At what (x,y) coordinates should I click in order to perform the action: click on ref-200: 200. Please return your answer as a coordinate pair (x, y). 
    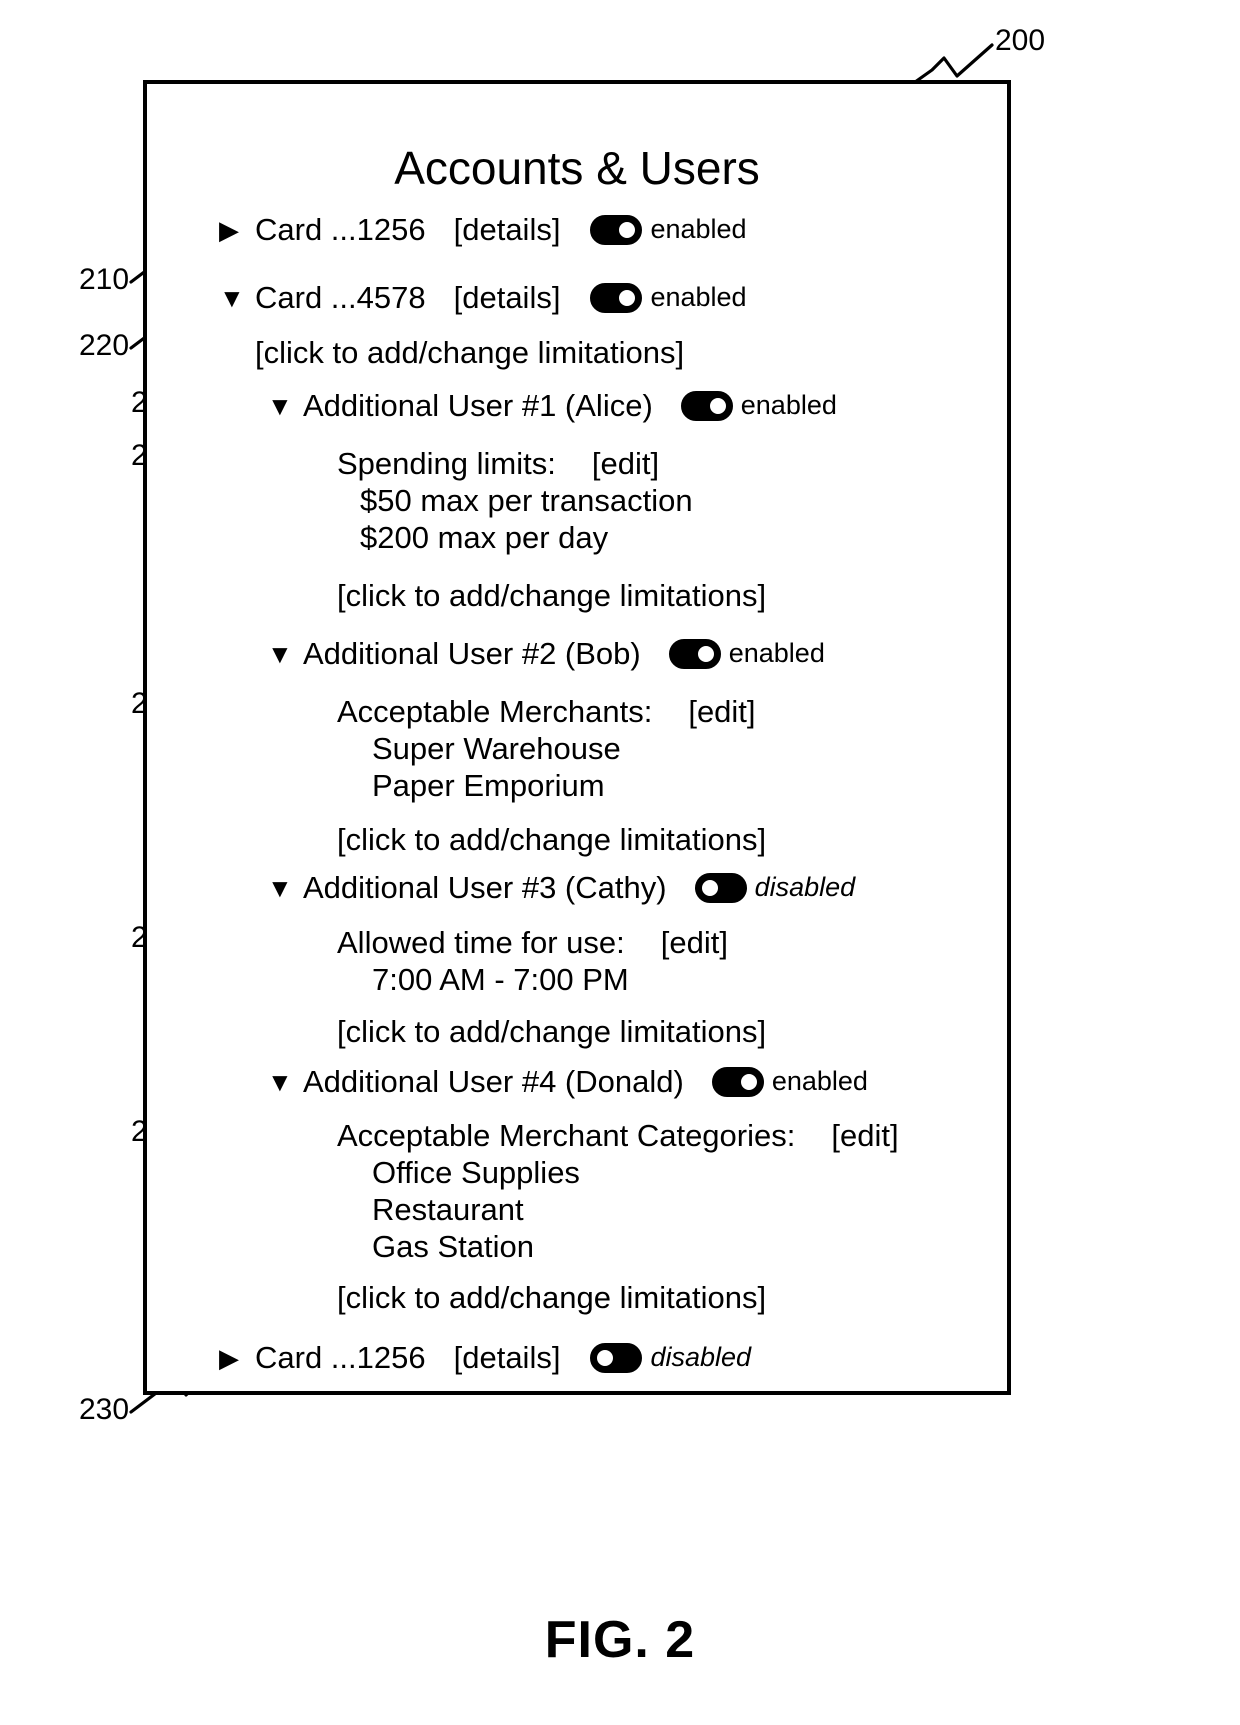
    Looking at the image, I should click on (1020, 40).